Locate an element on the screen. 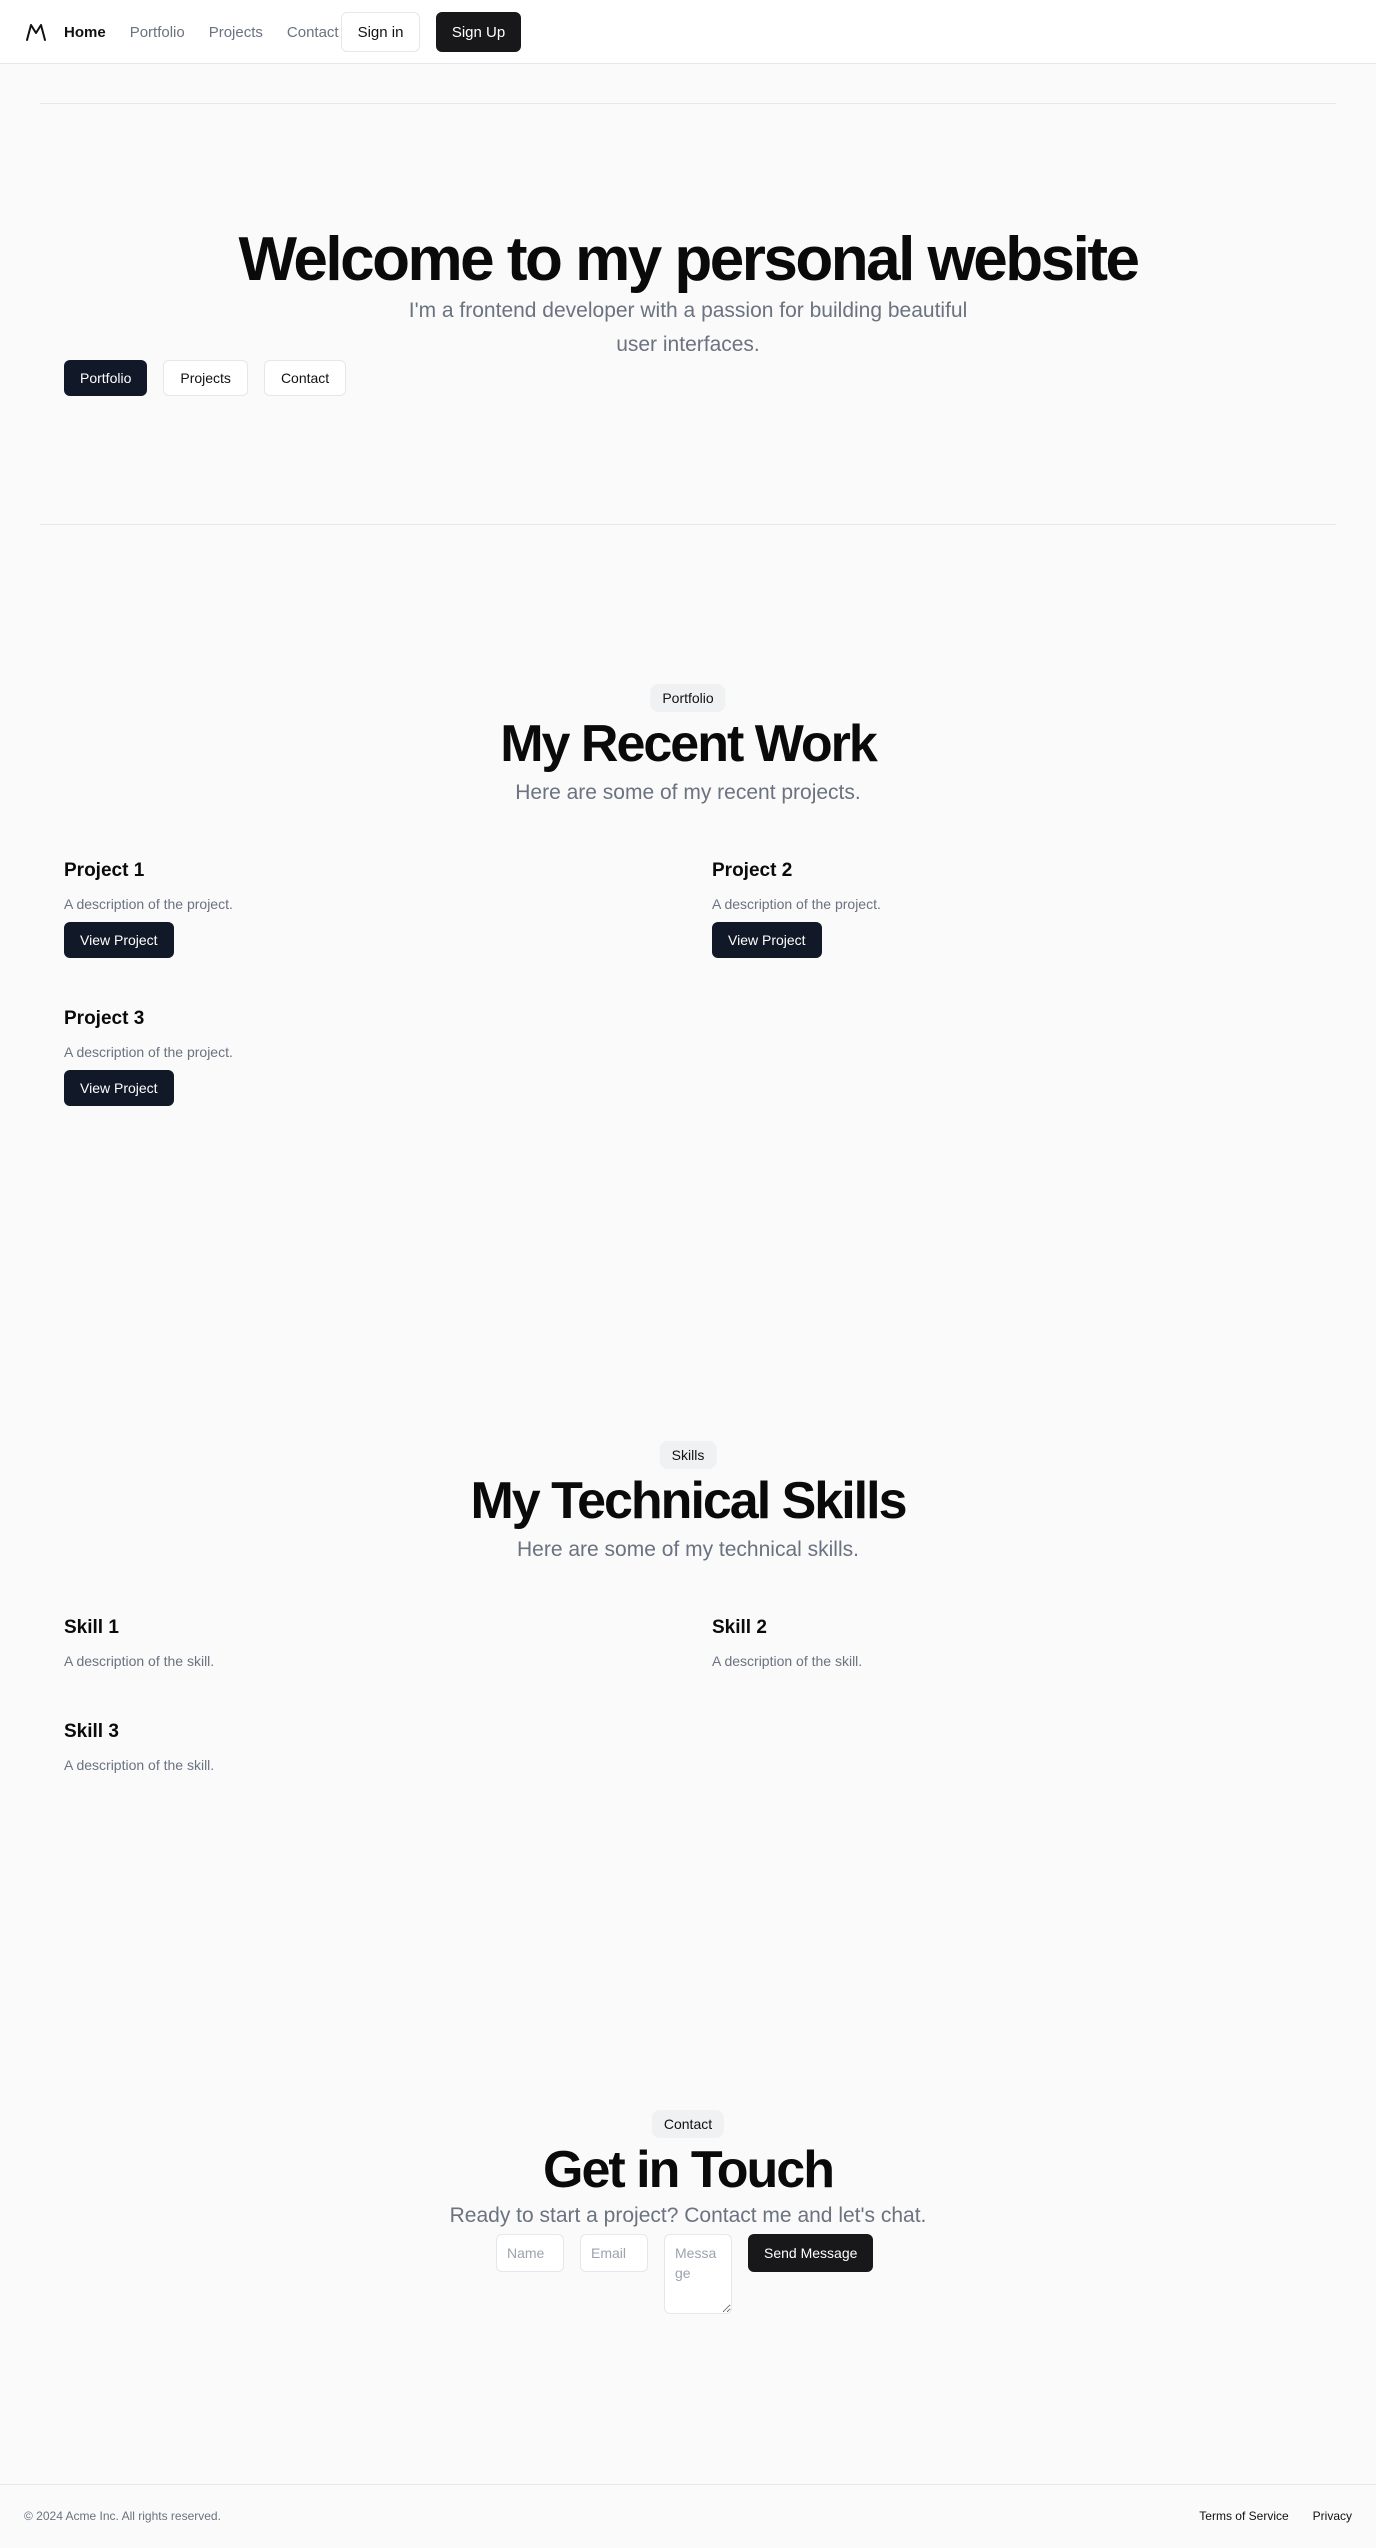  skill-title: Skill 2 is located at coordinates (739, 1627).